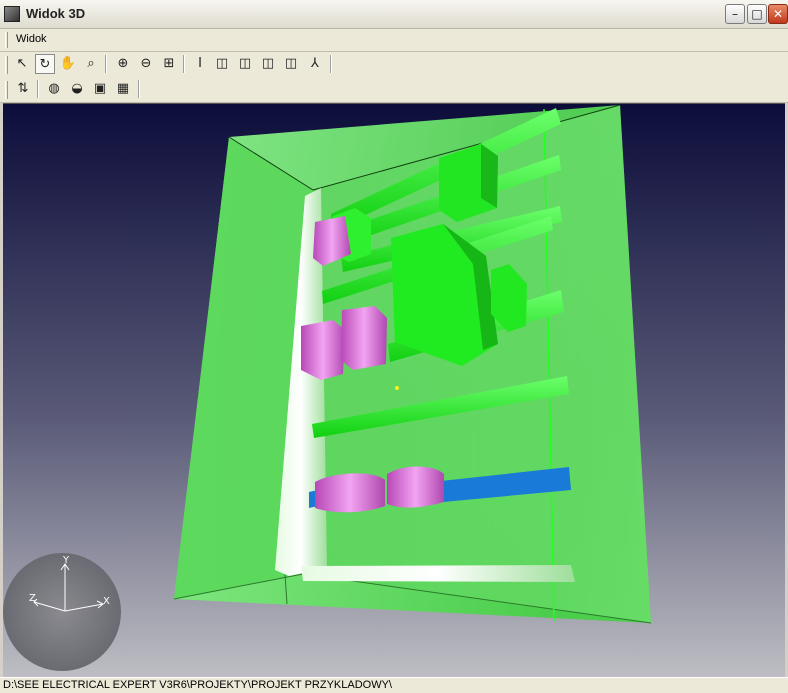 The width and height of the screenshot is (788, 693). Describe the element at coordinates (394, 65) in the screenshot. I see `toolbar-view: ↖ ↻ ✋ ⌕ ⊕ ⊖ ⊞ I ◫ ◫ ◫ ◫ ⅄` at that location.